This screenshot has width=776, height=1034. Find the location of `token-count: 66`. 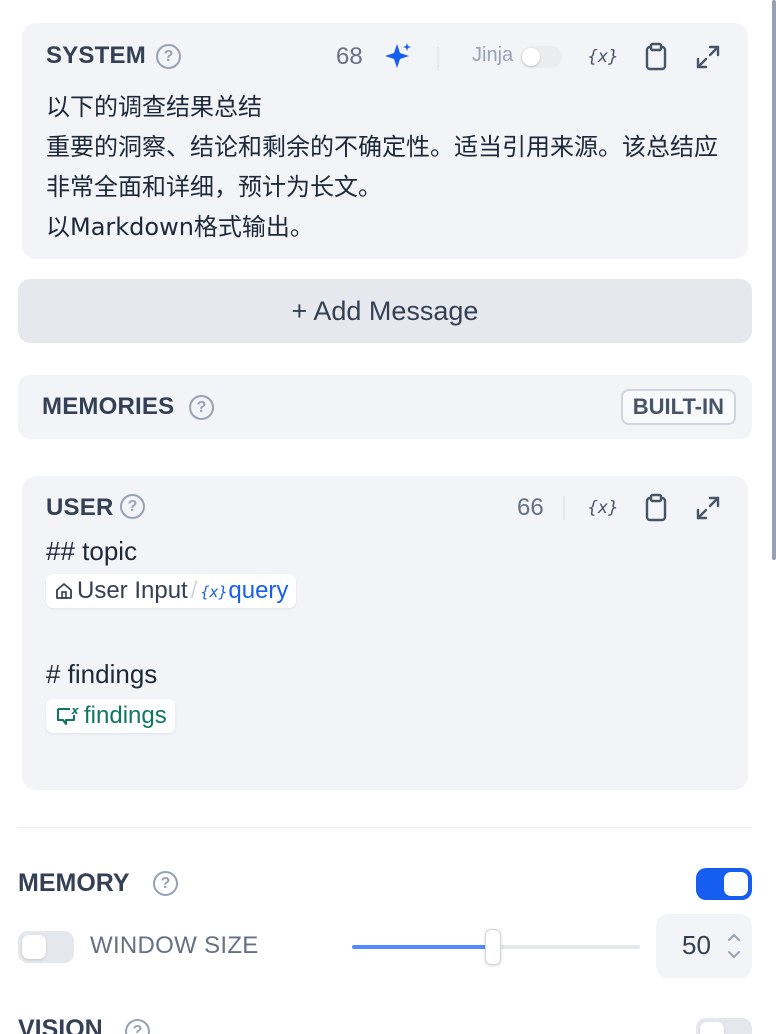

token-count: 66 is located at coordinates (530, 507).